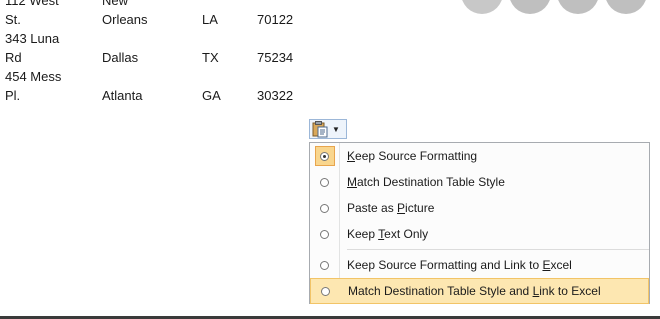  What do you see at coordinates (32, 4) in the screenshot?
I see `street-cell: 112 West` at bounding box center [32, 4].